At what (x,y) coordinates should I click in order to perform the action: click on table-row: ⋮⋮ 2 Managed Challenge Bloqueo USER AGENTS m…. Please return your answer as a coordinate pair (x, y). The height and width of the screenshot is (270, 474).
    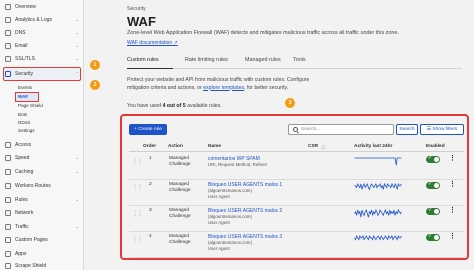
    Looking at the image, I should click on (296, 193).